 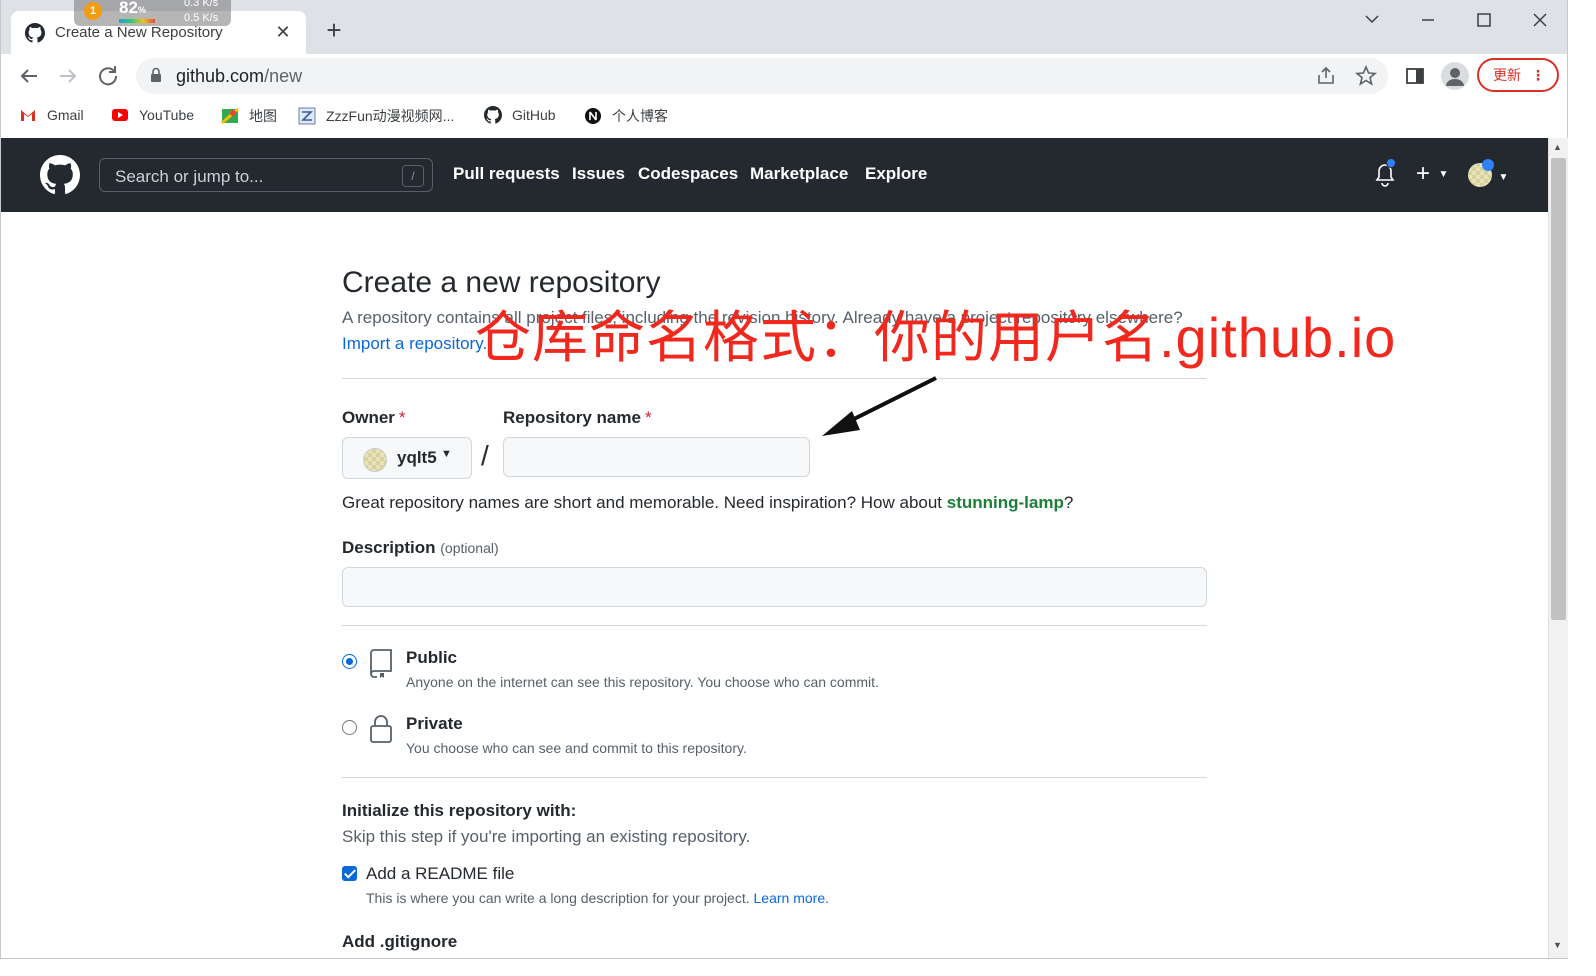 What do you see at coordinates (28, 115) in the screenshot?
I see `gmail-icon` at bounding box center [28, 115].